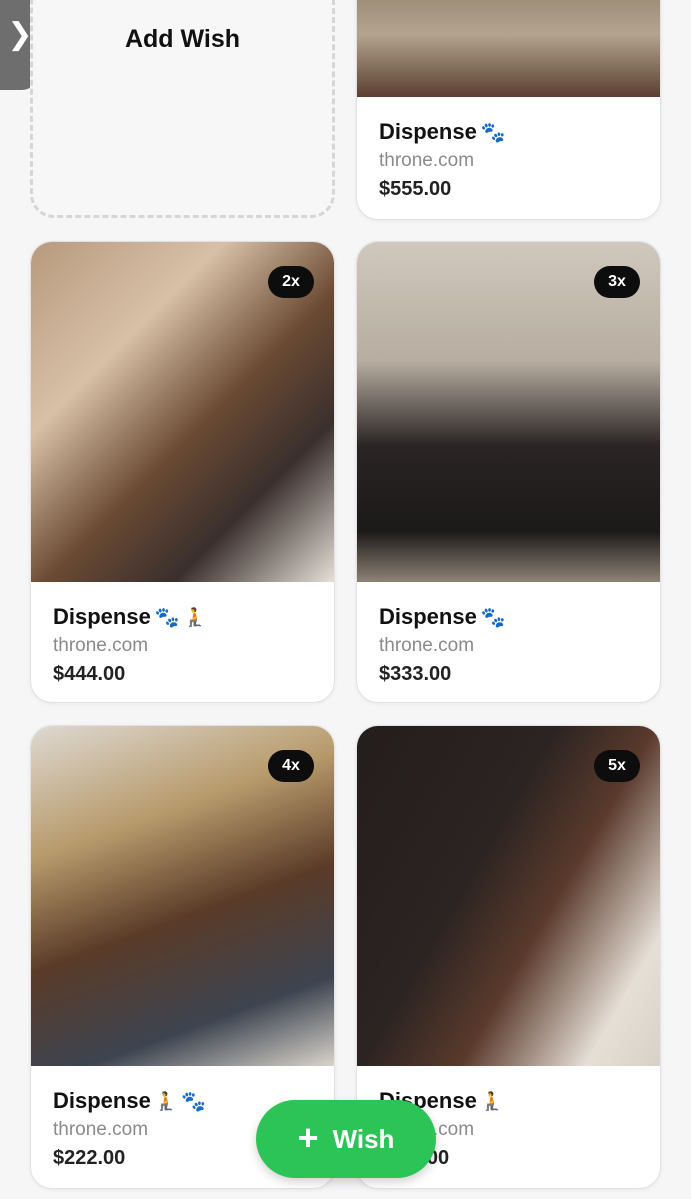 This screenshot has height=1199, width=691. Describe the element at coordinates (415, 674) in the screenshot. I see `wish-price: $333.00` at that location.